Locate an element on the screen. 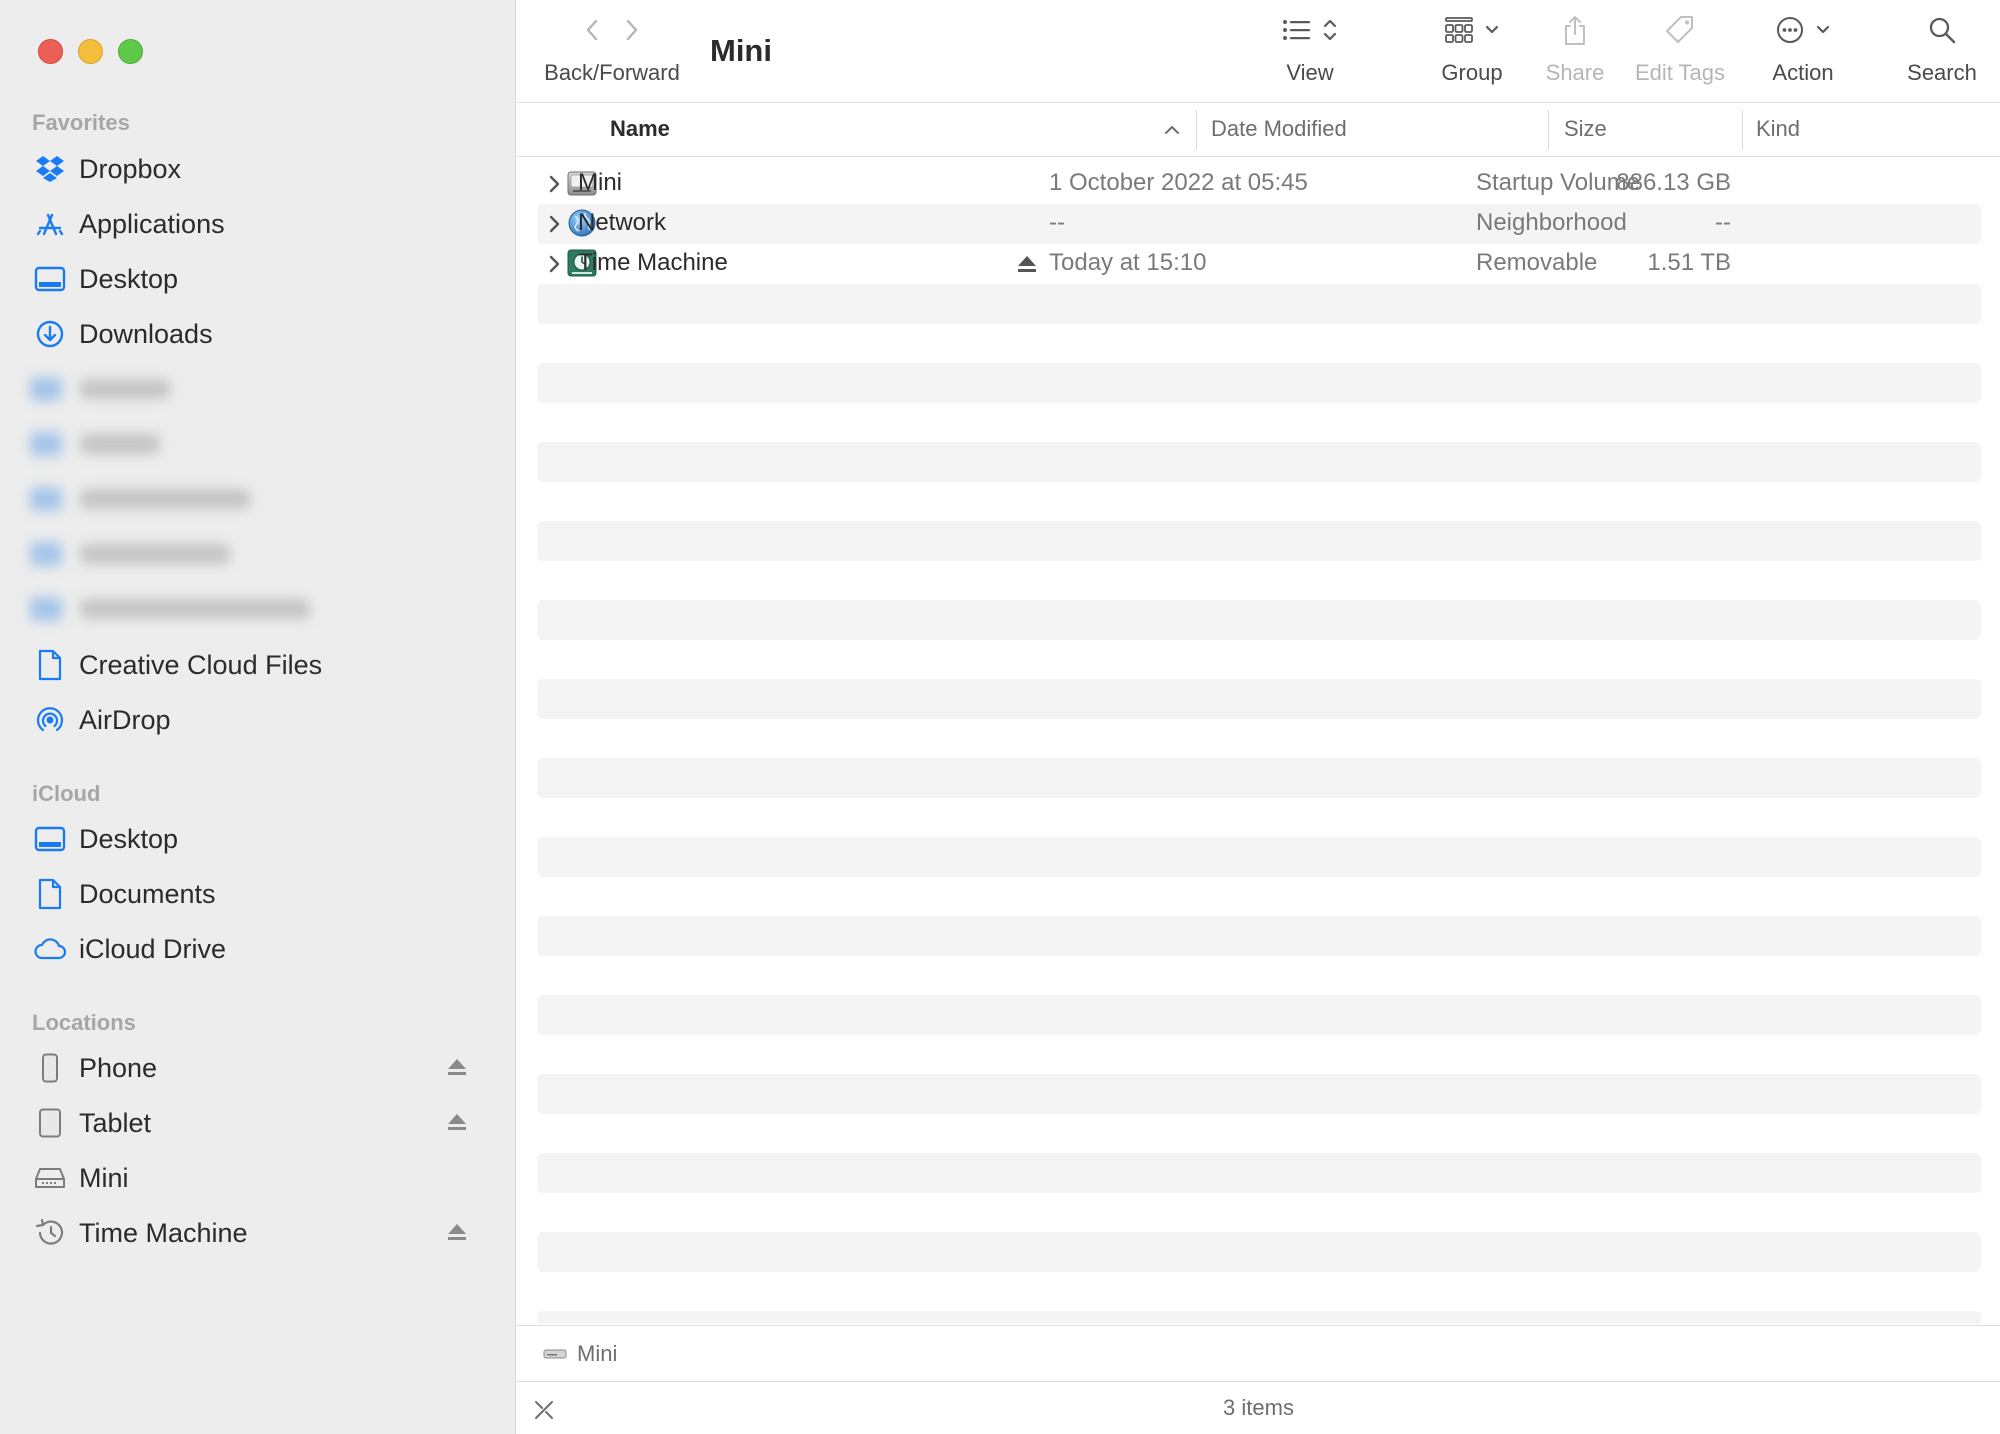 This screenshot has height=1434, width=2000. tablet-icon is located at coordinates (50, 1123).